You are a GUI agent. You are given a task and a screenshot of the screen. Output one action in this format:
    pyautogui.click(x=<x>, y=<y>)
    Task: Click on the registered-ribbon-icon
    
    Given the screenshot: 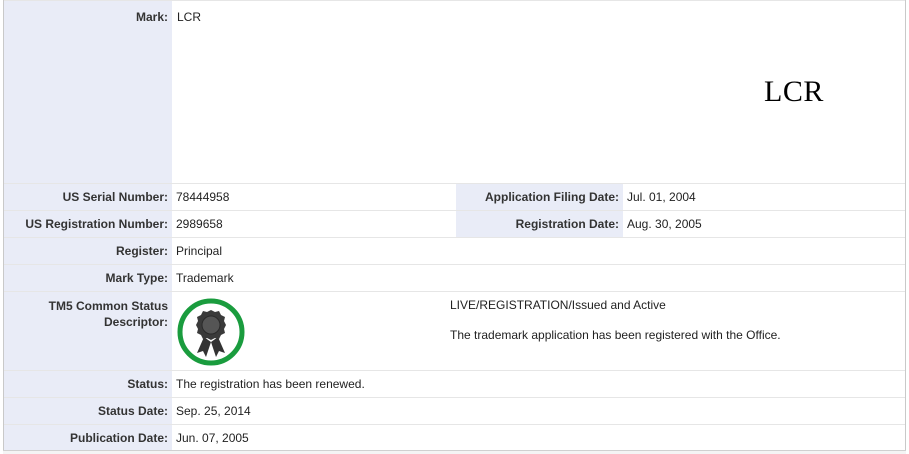 What is the action you would take?
    pyautogui.click(x=211, y=332)
    